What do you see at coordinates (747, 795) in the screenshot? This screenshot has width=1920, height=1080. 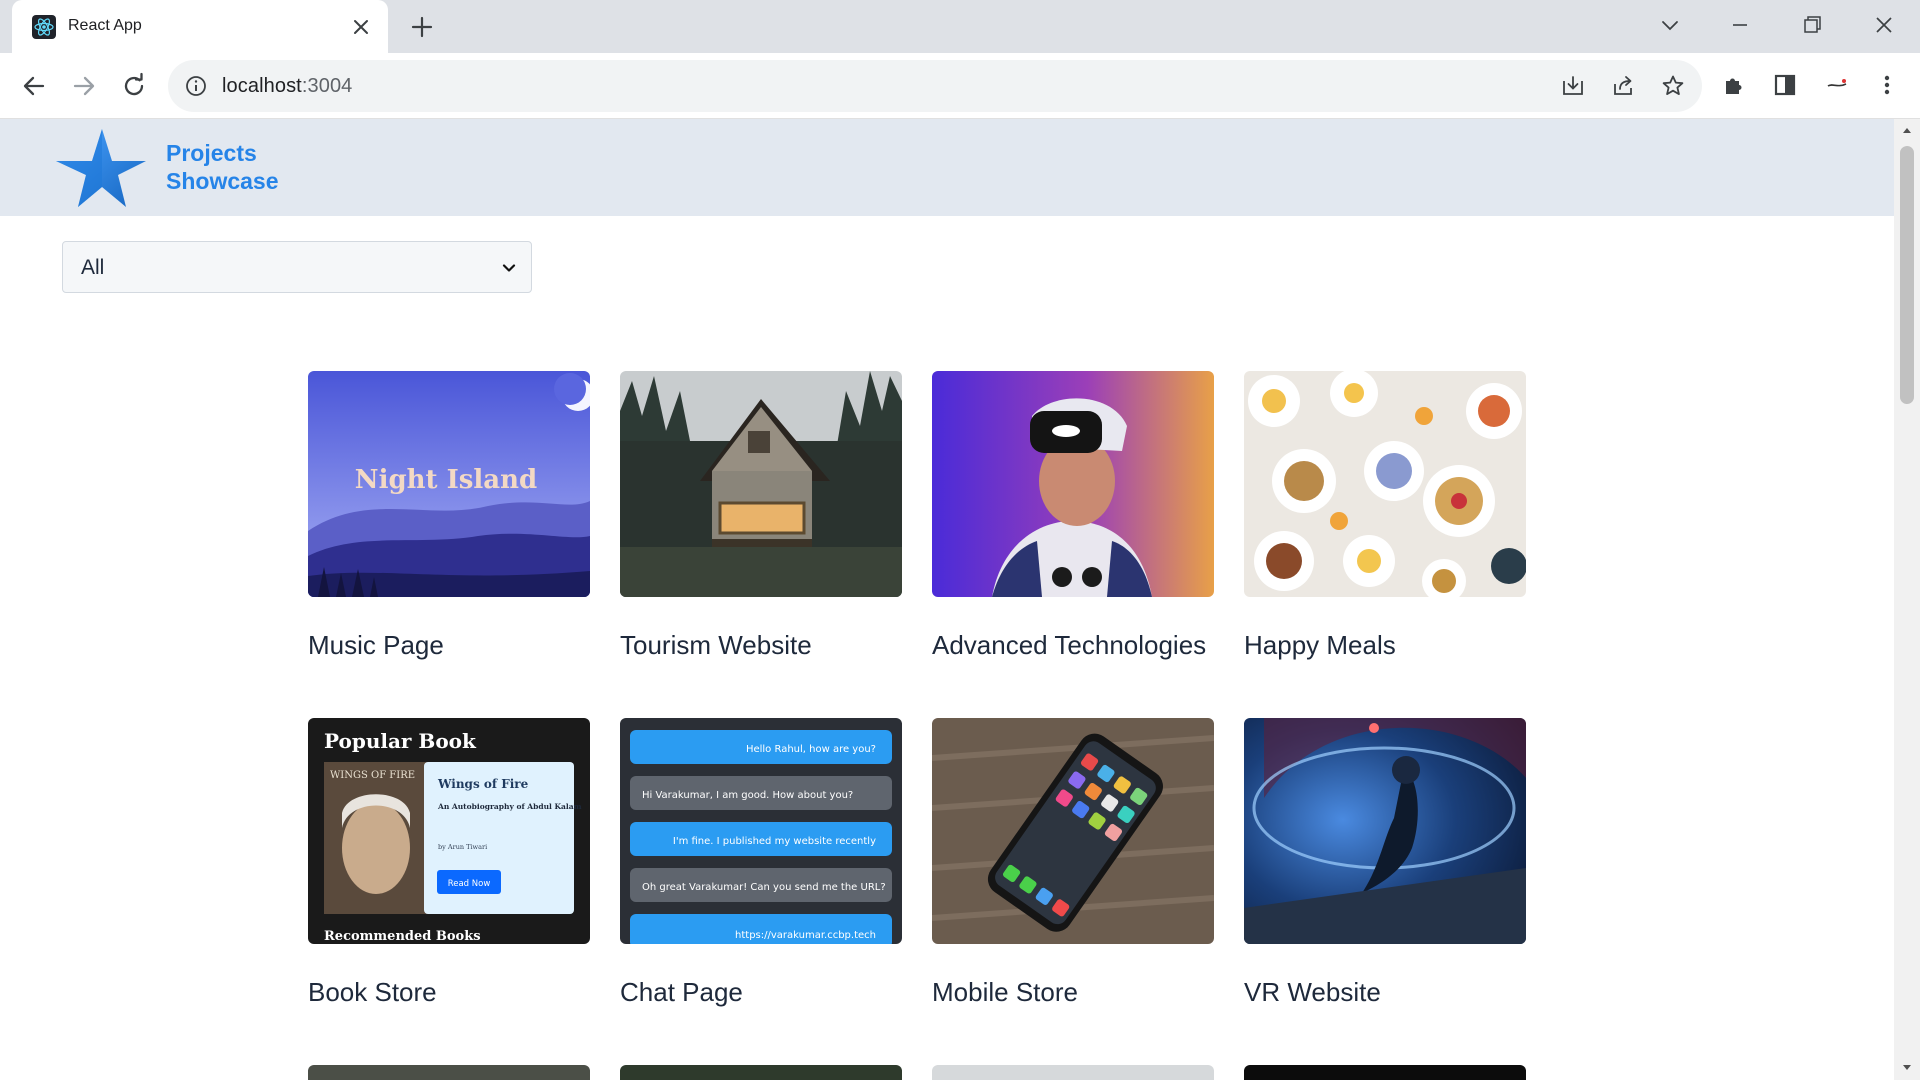 I see `chat-msg-2: Hi Varakumar, I am good. How about you?` at bounding box center [747, 795].